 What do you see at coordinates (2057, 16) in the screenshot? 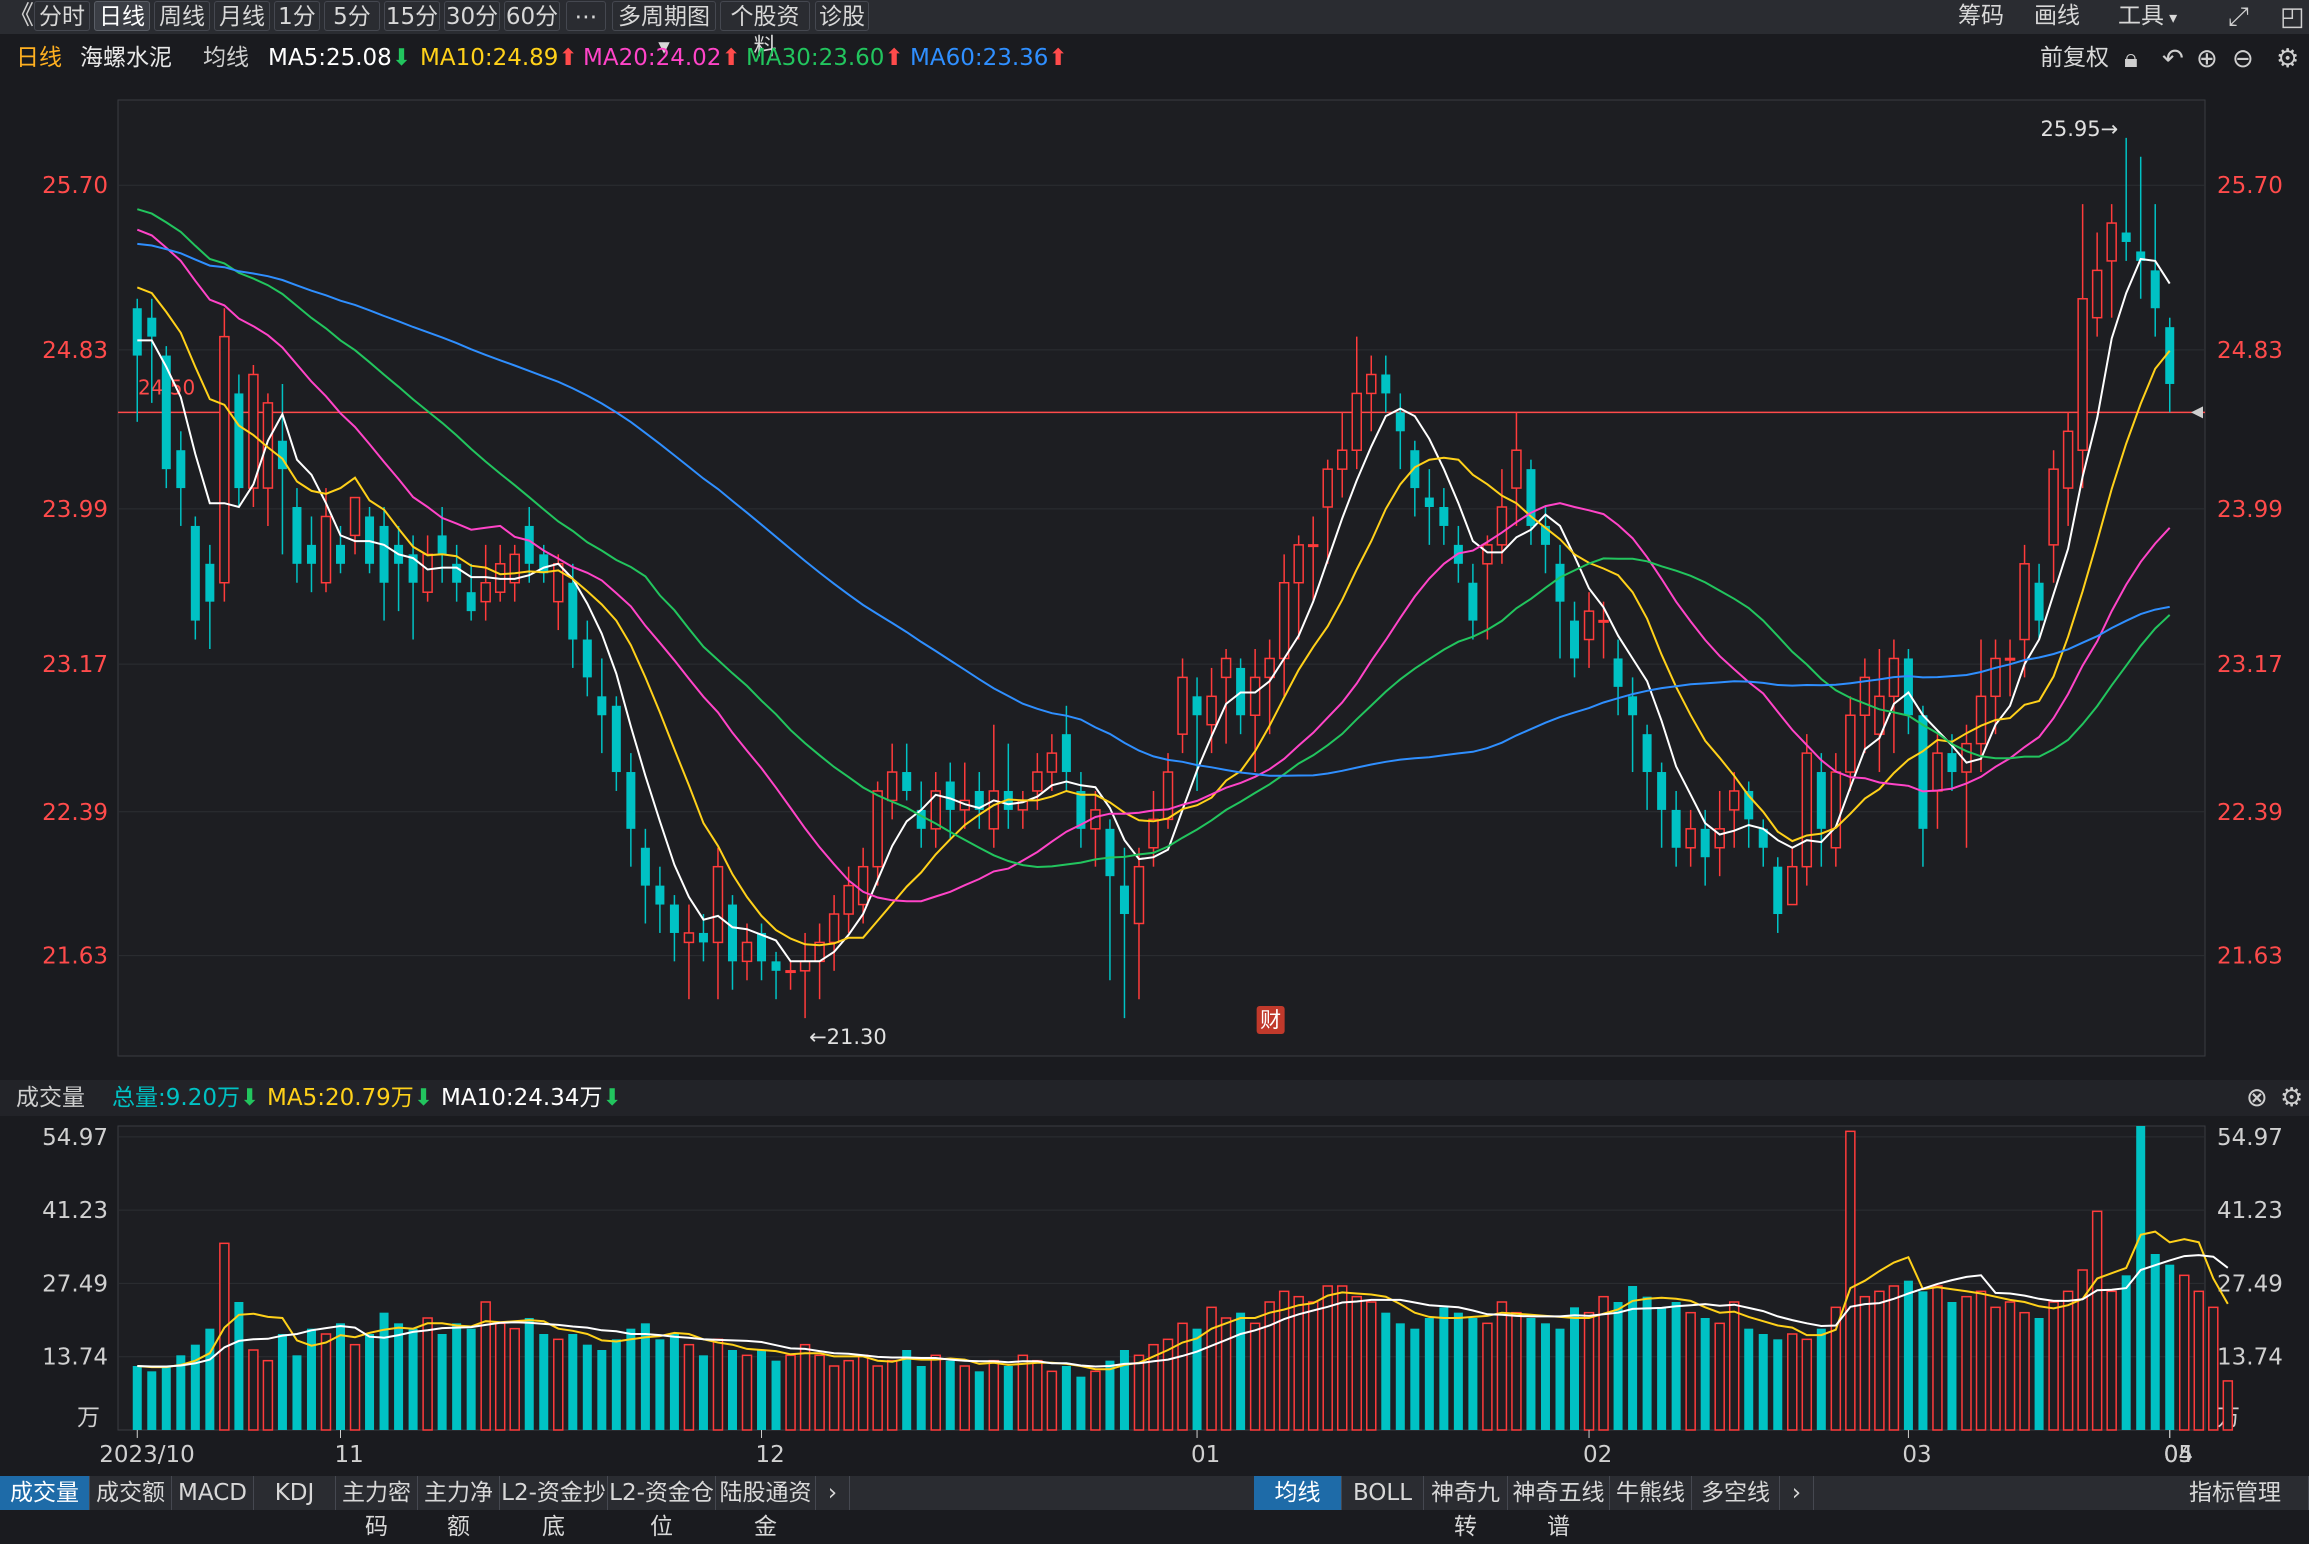
I see `draw-button: 画线` at bounding box center [2057, 16].